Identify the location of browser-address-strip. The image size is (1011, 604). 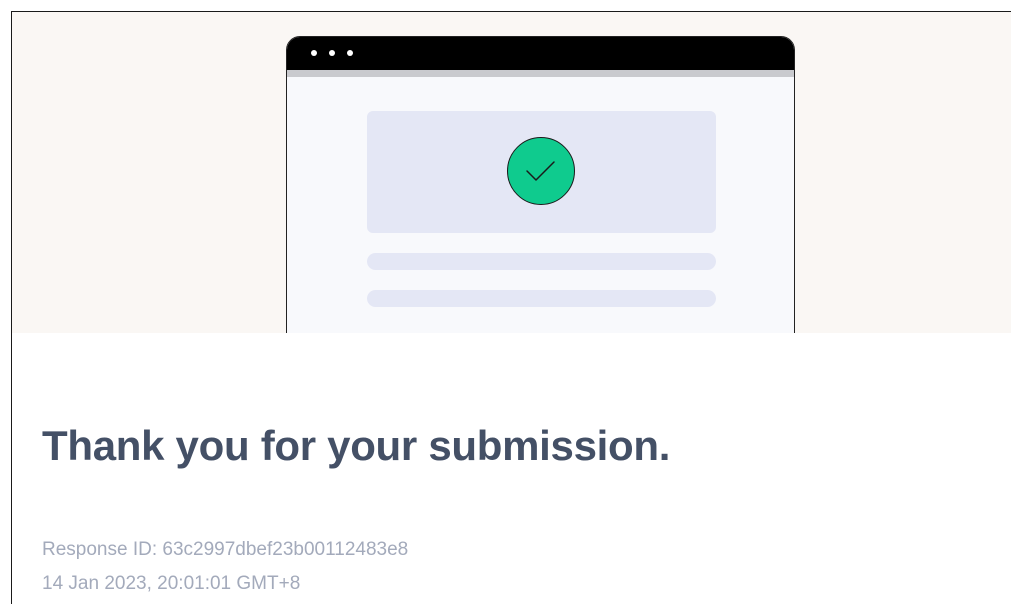
(540, 73).